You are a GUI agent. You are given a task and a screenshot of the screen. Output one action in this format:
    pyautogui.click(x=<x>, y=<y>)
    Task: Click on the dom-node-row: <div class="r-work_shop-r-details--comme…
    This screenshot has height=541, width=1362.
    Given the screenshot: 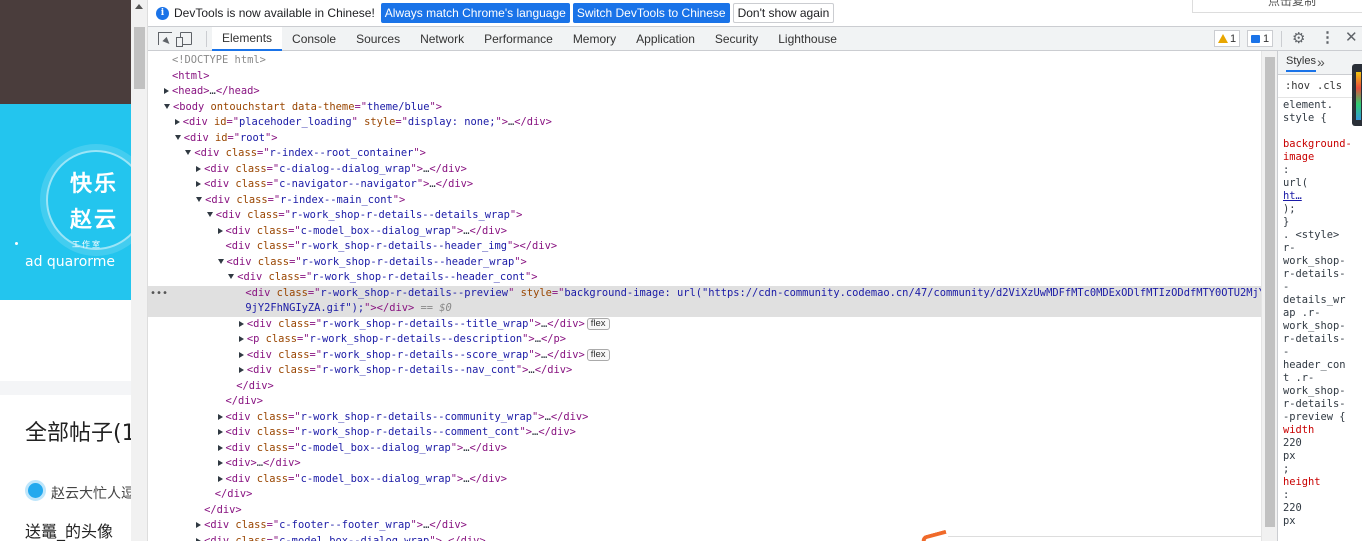 What is the action you would take?
    pyautogui.click(x=704, y=433)
    